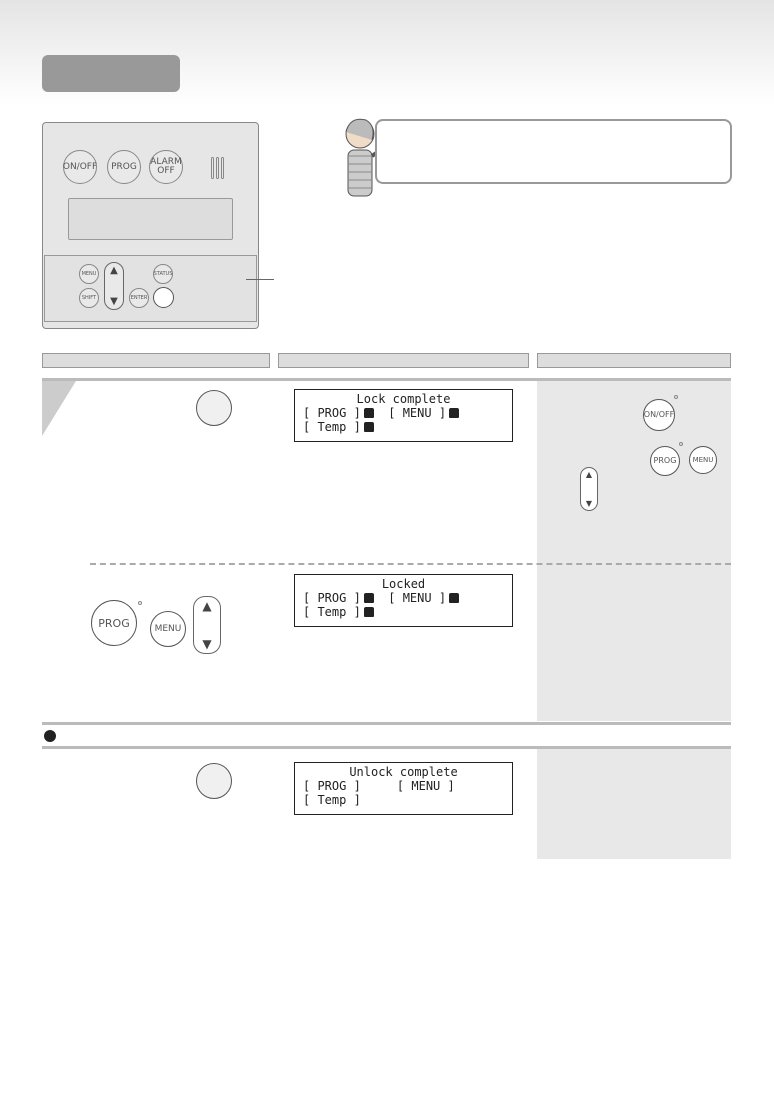  What do you see at coordinates (634, 551) in the screenshot?
I see `notes-panel: ON/OFF PROG MENU ▲ ▼` at bounding box center [634, 551].